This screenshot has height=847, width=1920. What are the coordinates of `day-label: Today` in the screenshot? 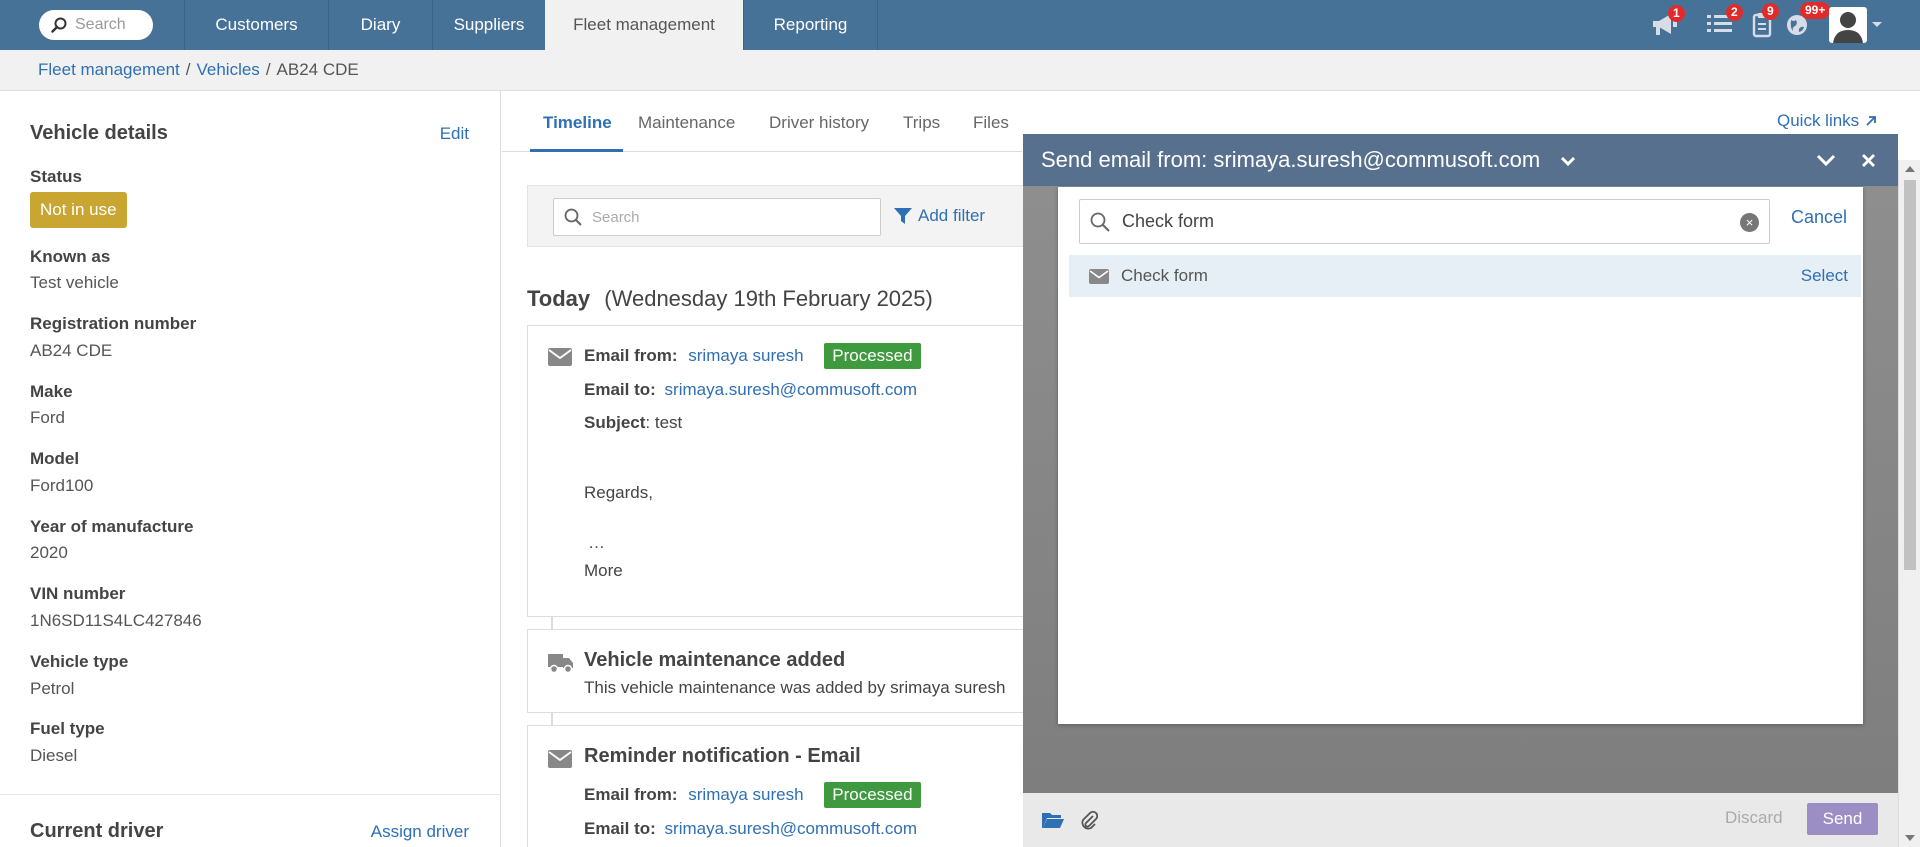 It's located at (559, 298).